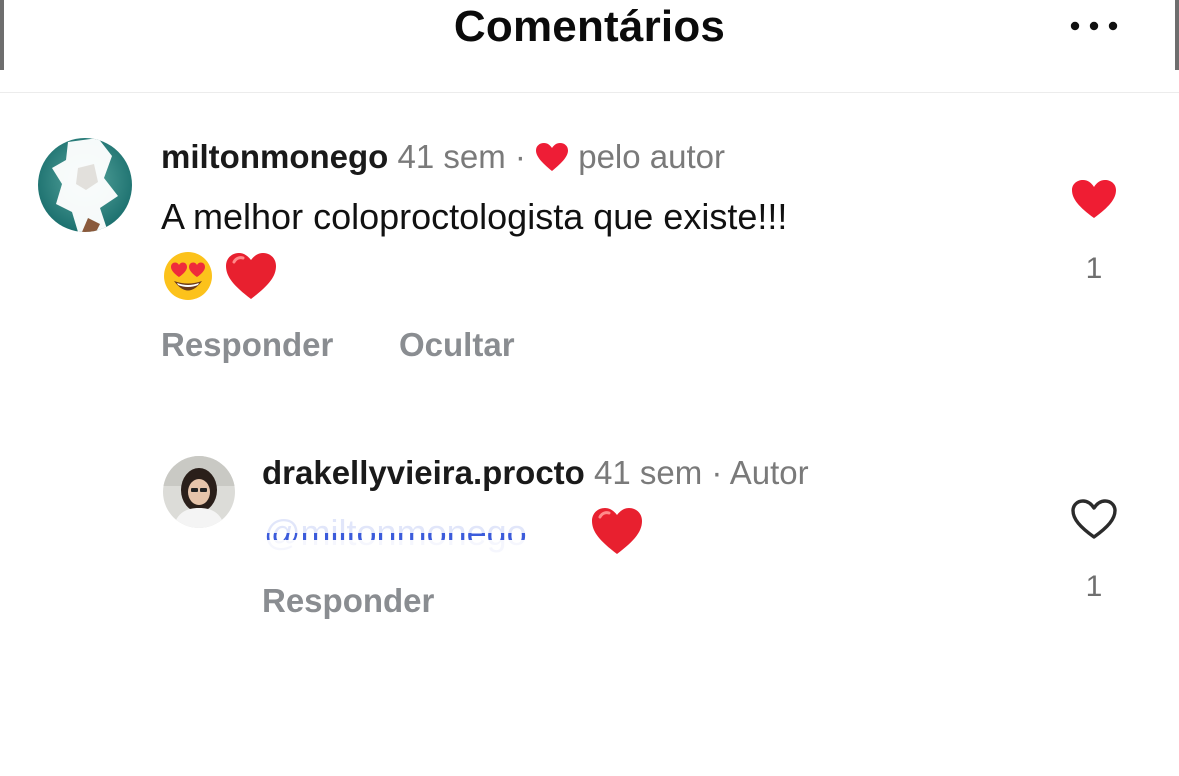 The width and height of the screenshot is (1179, 776). Describe the element at coordinates (423, 472) in the screenshot. I see `reply-username: drakellyvieira.procto` at that location.